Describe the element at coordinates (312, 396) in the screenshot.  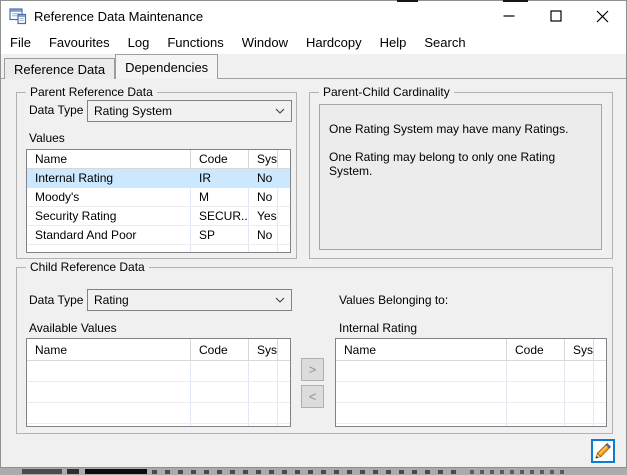
I see `move-left-button: <` at that location.